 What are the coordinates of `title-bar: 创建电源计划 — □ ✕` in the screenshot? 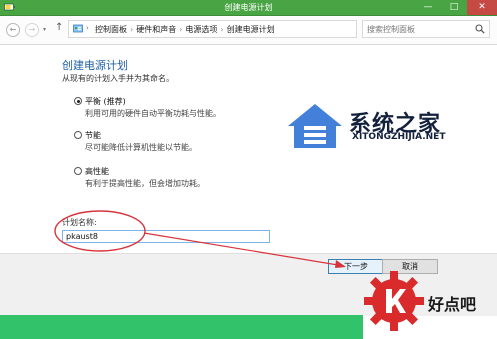 It's located at (248, 8).